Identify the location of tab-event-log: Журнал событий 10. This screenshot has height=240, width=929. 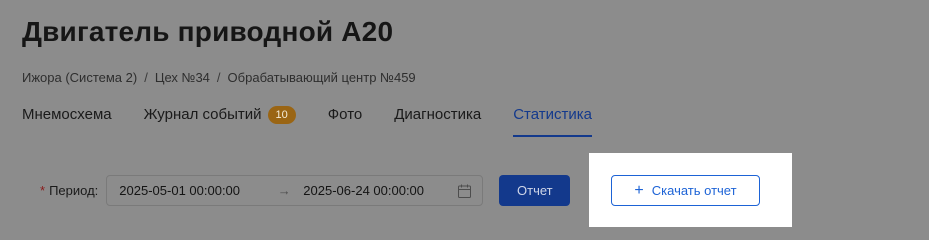
(220, 115).